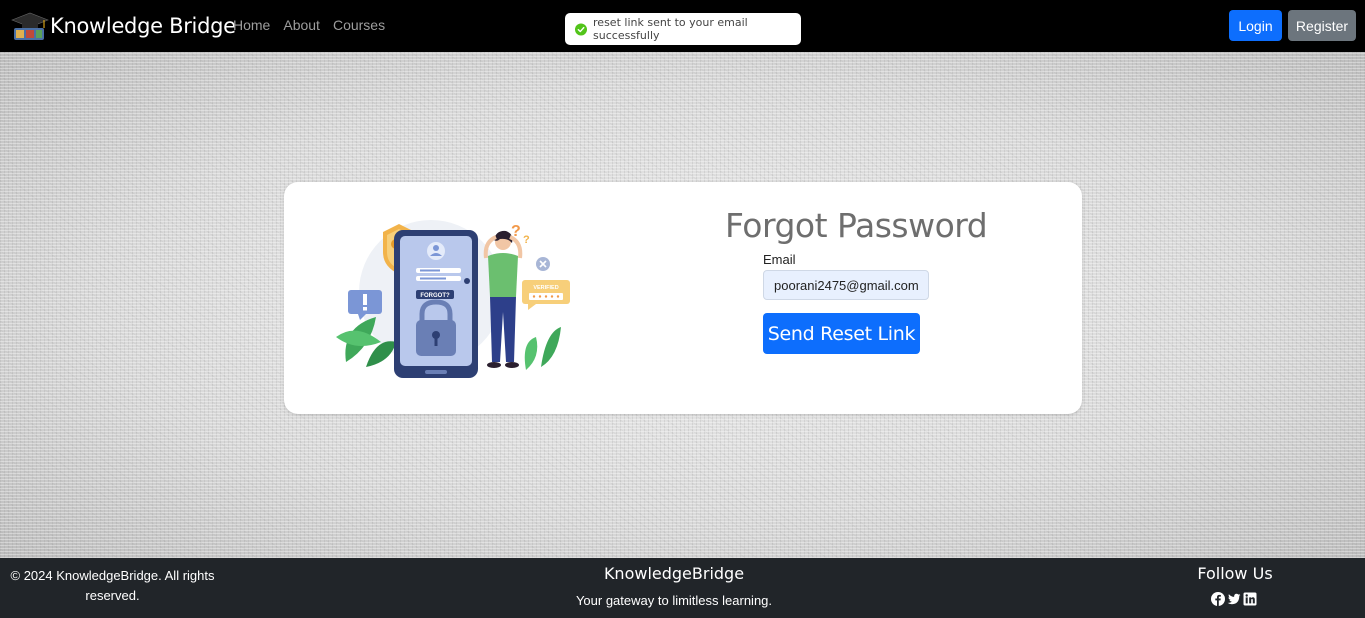  Describe the element at coordinates (1235, 573) in the screenshot. I see `follow-us-title: Follow Us` at that location.